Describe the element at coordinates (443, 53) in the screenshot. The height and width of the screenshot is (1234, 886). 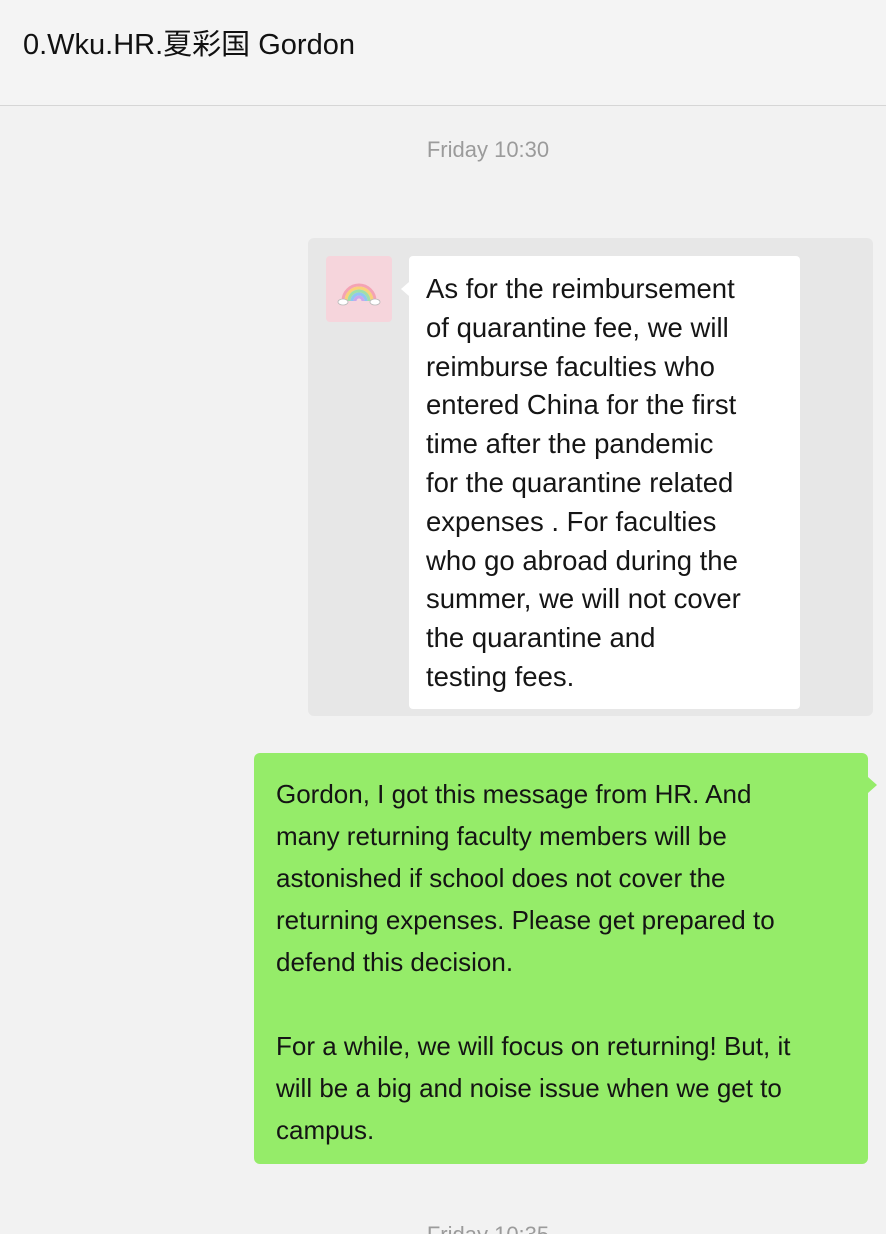
I see `chat-header: 0.Wku.HR.夏彩国 Gordon` at that location.